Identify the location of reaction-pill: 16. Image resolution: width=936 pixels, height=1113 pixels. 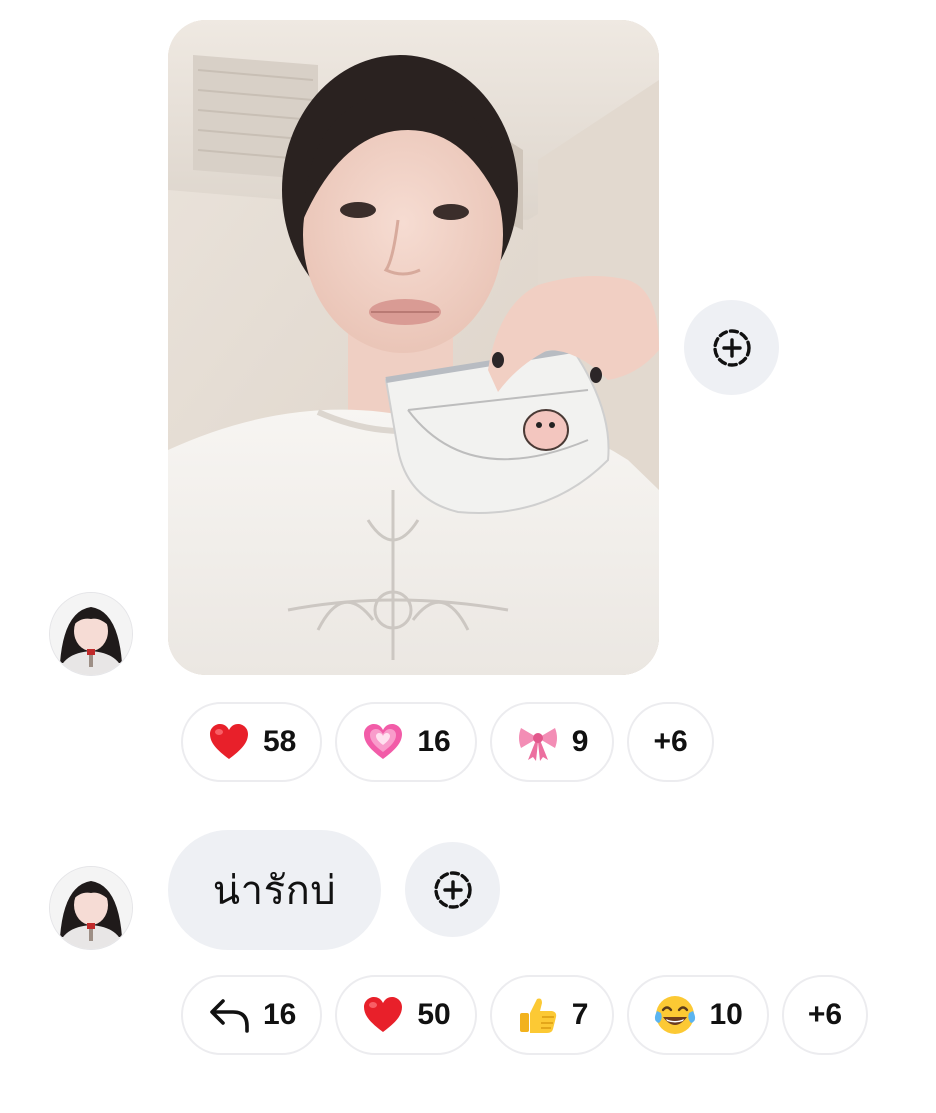
(406, 742).